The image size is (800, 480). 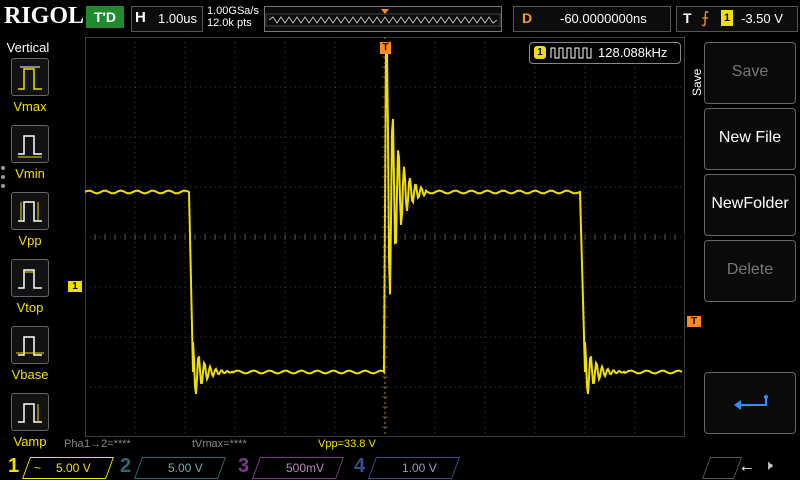 What do you see at coordinates (347, 444) in the screenshot?
I see `vpp-value: Vpp=33.8 V` at bounding box center [347, 444].